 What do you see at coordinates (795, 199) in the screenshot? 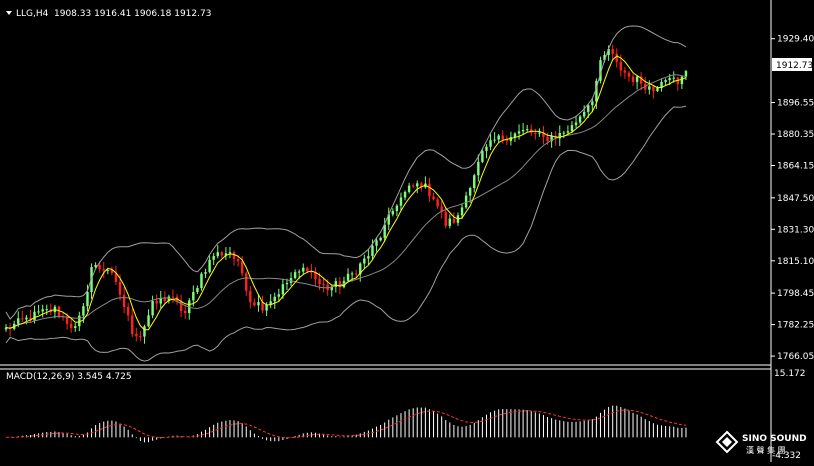
I see `price-axis-label: 1847.50` at bounding box center [795, 199].